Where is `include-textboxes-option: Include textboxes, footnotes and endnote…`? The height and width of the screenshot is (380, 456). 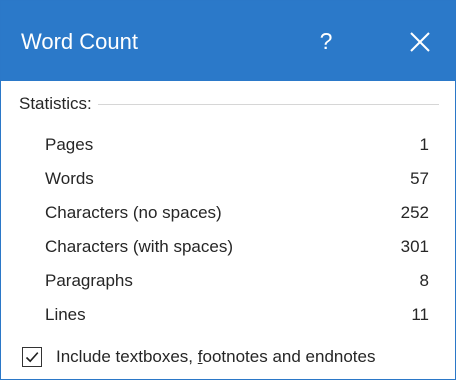 include-textboxes-option: Include textboxes, footnotes and endnote… is located at coordinates (237, 358).